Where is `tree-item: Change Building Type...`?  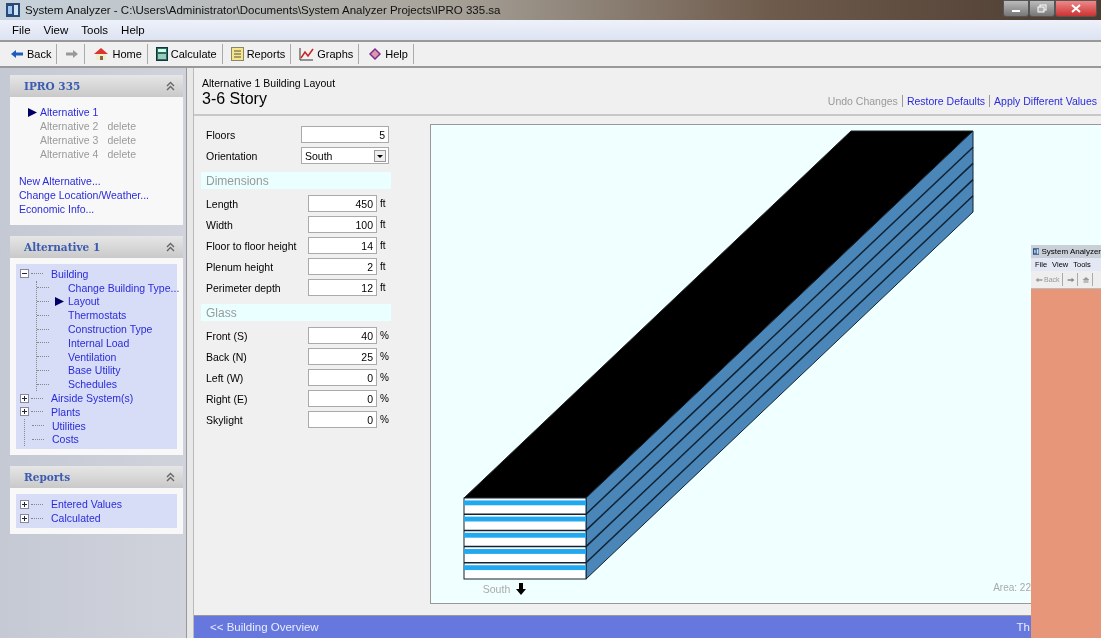
tree-item: Change Building Type... is located at coordinates (124, 287).